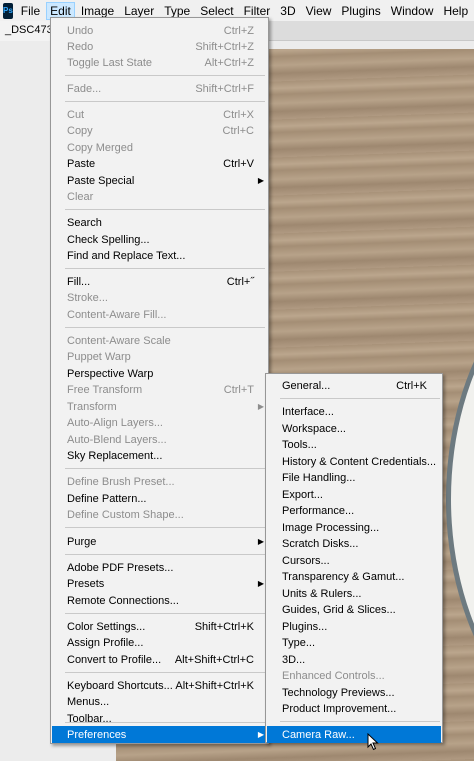 This screenshot has height=761, width=474. I want to click on menu-item-shortcut: Shift+Ctrl+K, so click(224, 626).